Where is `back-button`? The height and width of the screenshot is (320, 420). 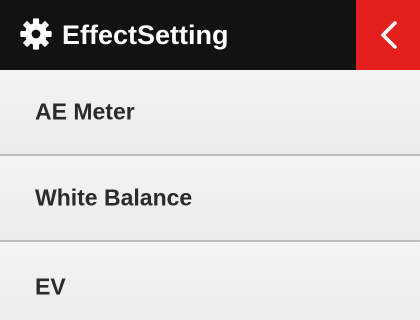
back-button is located at coordinates (388, 35).